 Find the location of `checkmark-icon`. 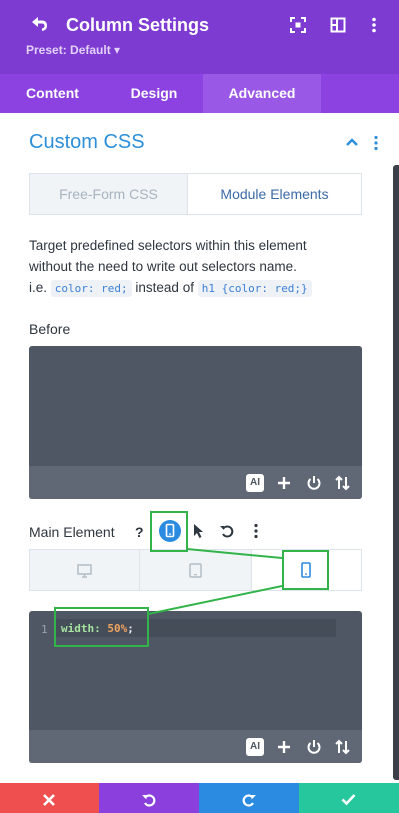

checkmark-icon is located at coordinates (348, 800).